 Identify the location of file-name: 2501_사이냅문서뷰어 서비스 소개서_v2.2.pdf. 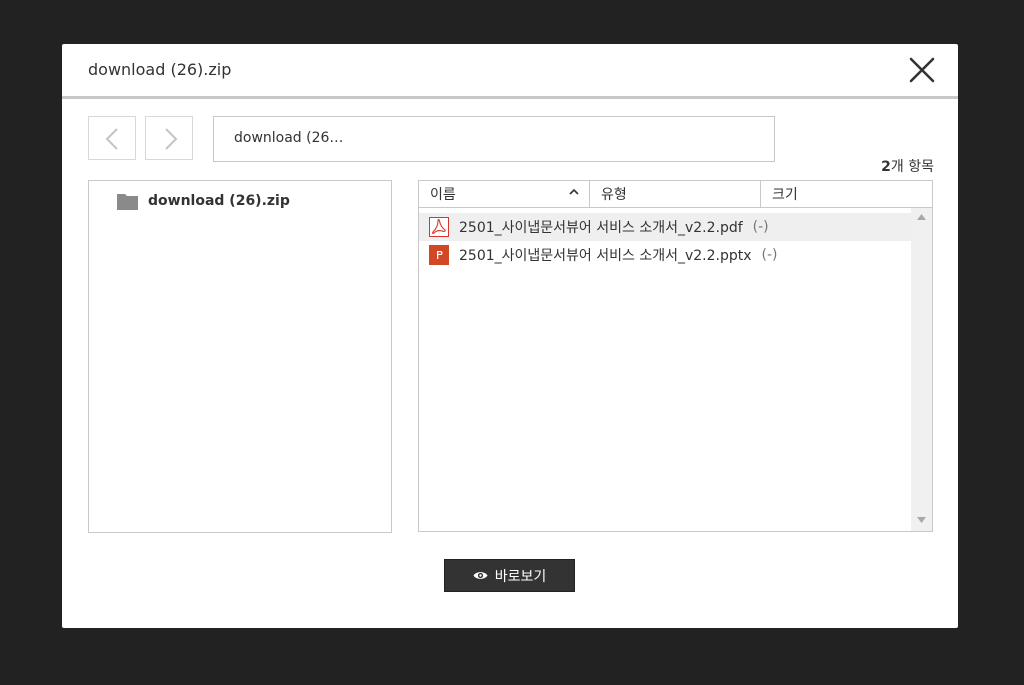
(601, 228).